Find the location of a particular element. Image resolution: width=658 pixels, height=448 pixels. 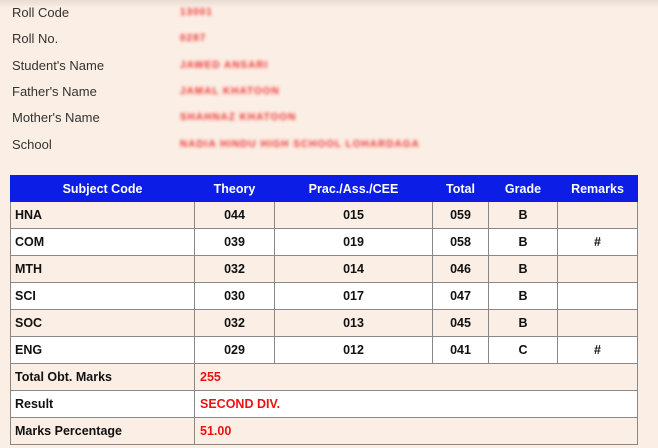

header-practical: Prac./Ass./CEE is located at coordinates (353, 188).